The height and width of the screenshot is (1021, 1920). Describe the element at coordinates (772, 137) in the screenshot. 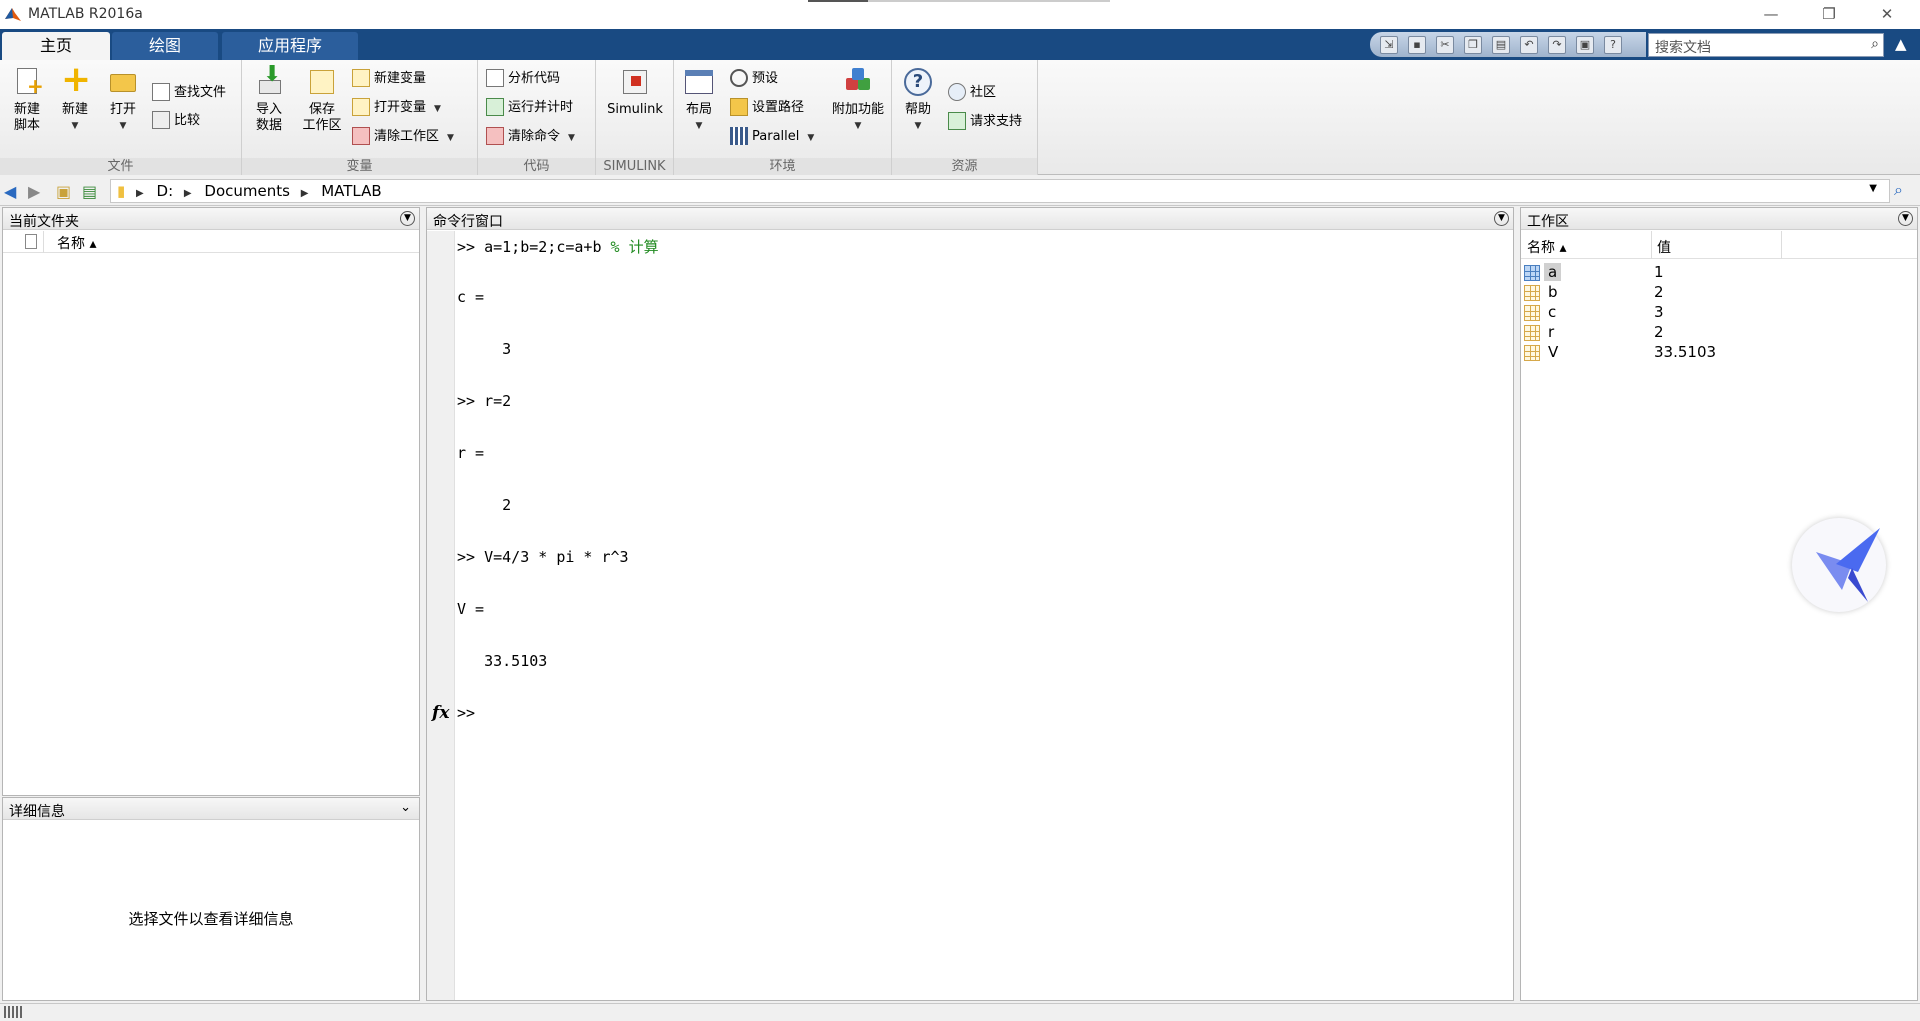

I see `parallel-button: Parallel ▼` at that location.